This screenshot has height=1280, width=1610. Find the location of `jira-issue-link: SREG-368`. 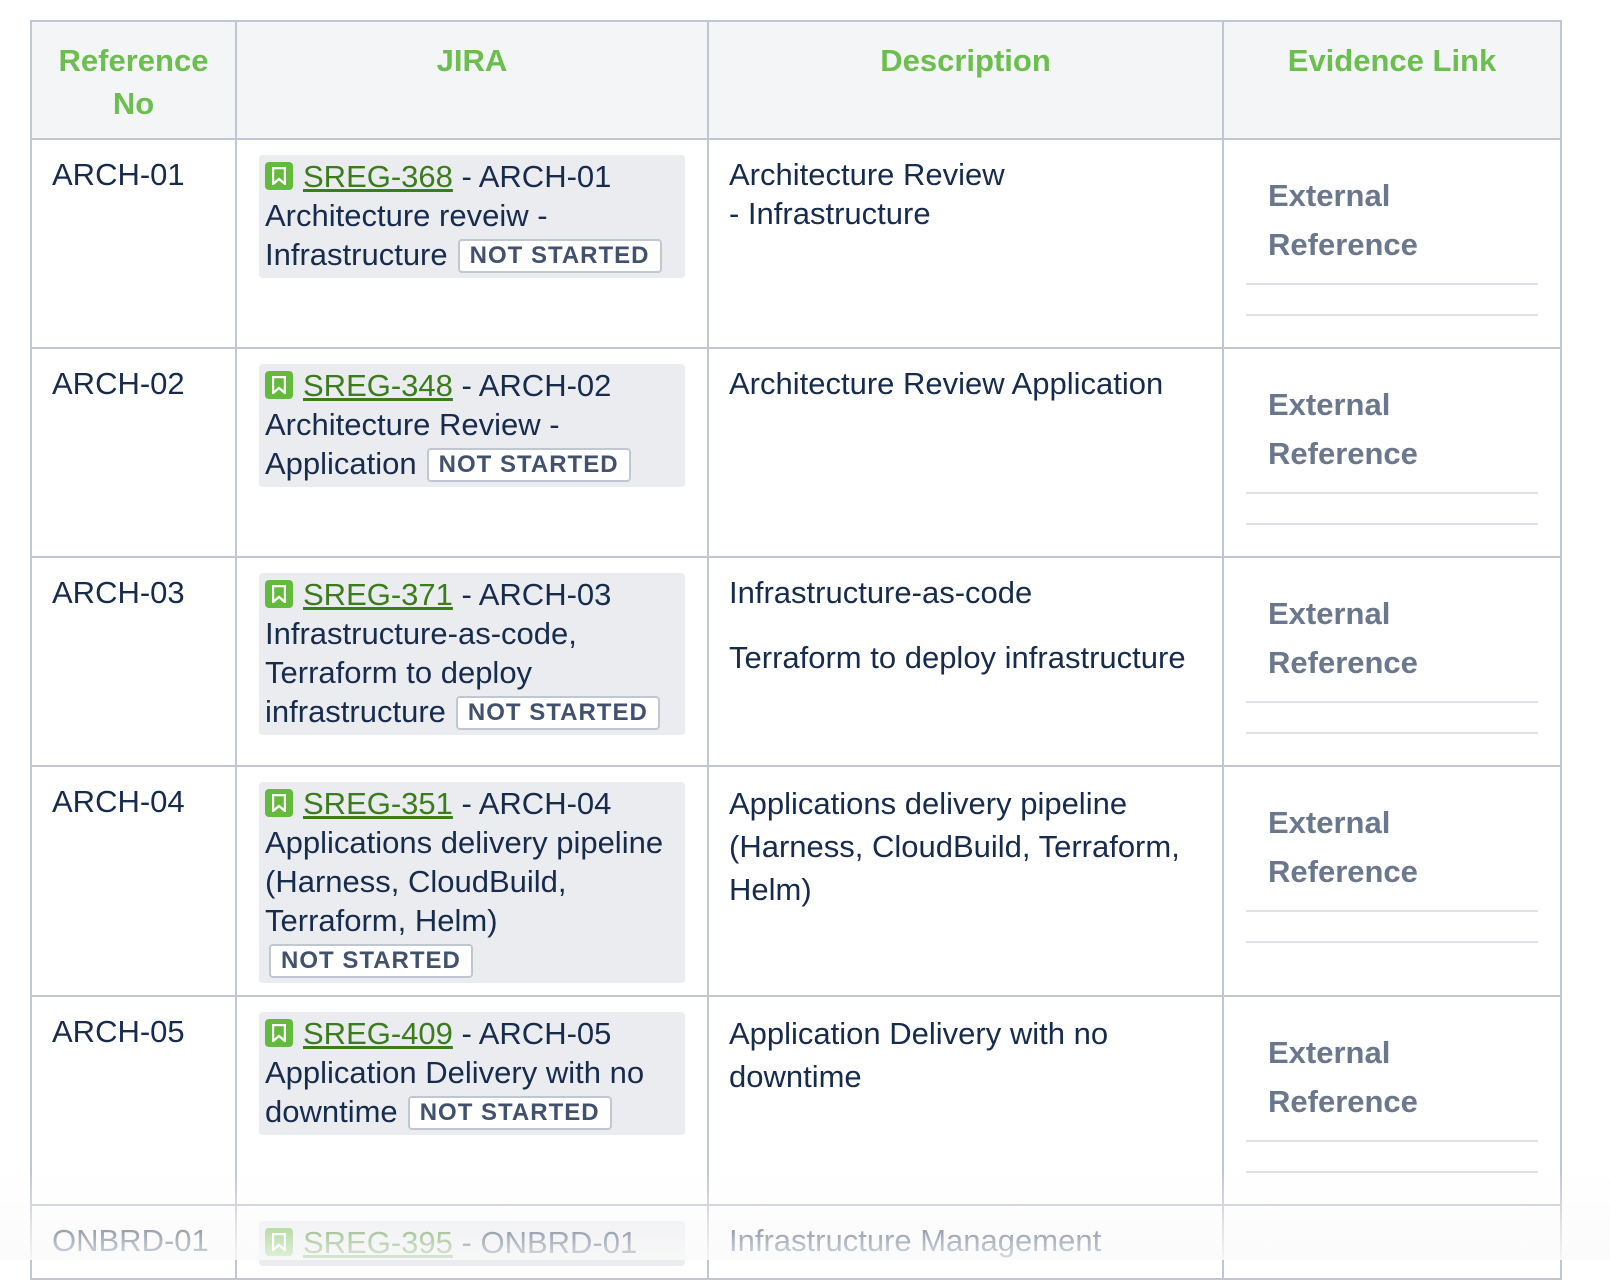

jira-issue-link: SREG-368 is located at coordinates (378, 176).